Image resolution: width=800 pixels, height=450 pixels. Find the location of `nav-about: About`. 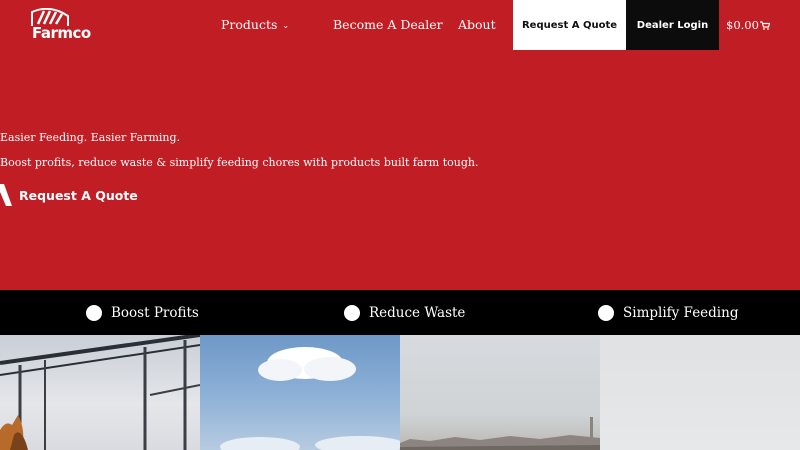

nav-about: About is located at coordinates (477, 24).